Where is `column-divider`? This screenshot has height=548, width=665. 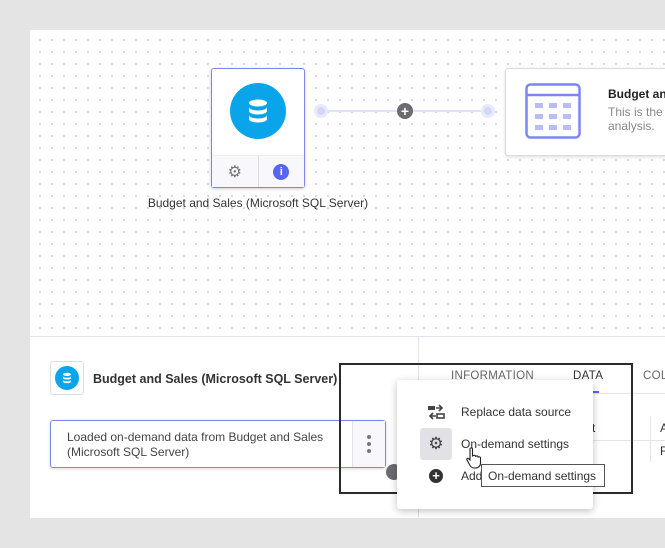
column-divider is located at coordinates (650, 439).